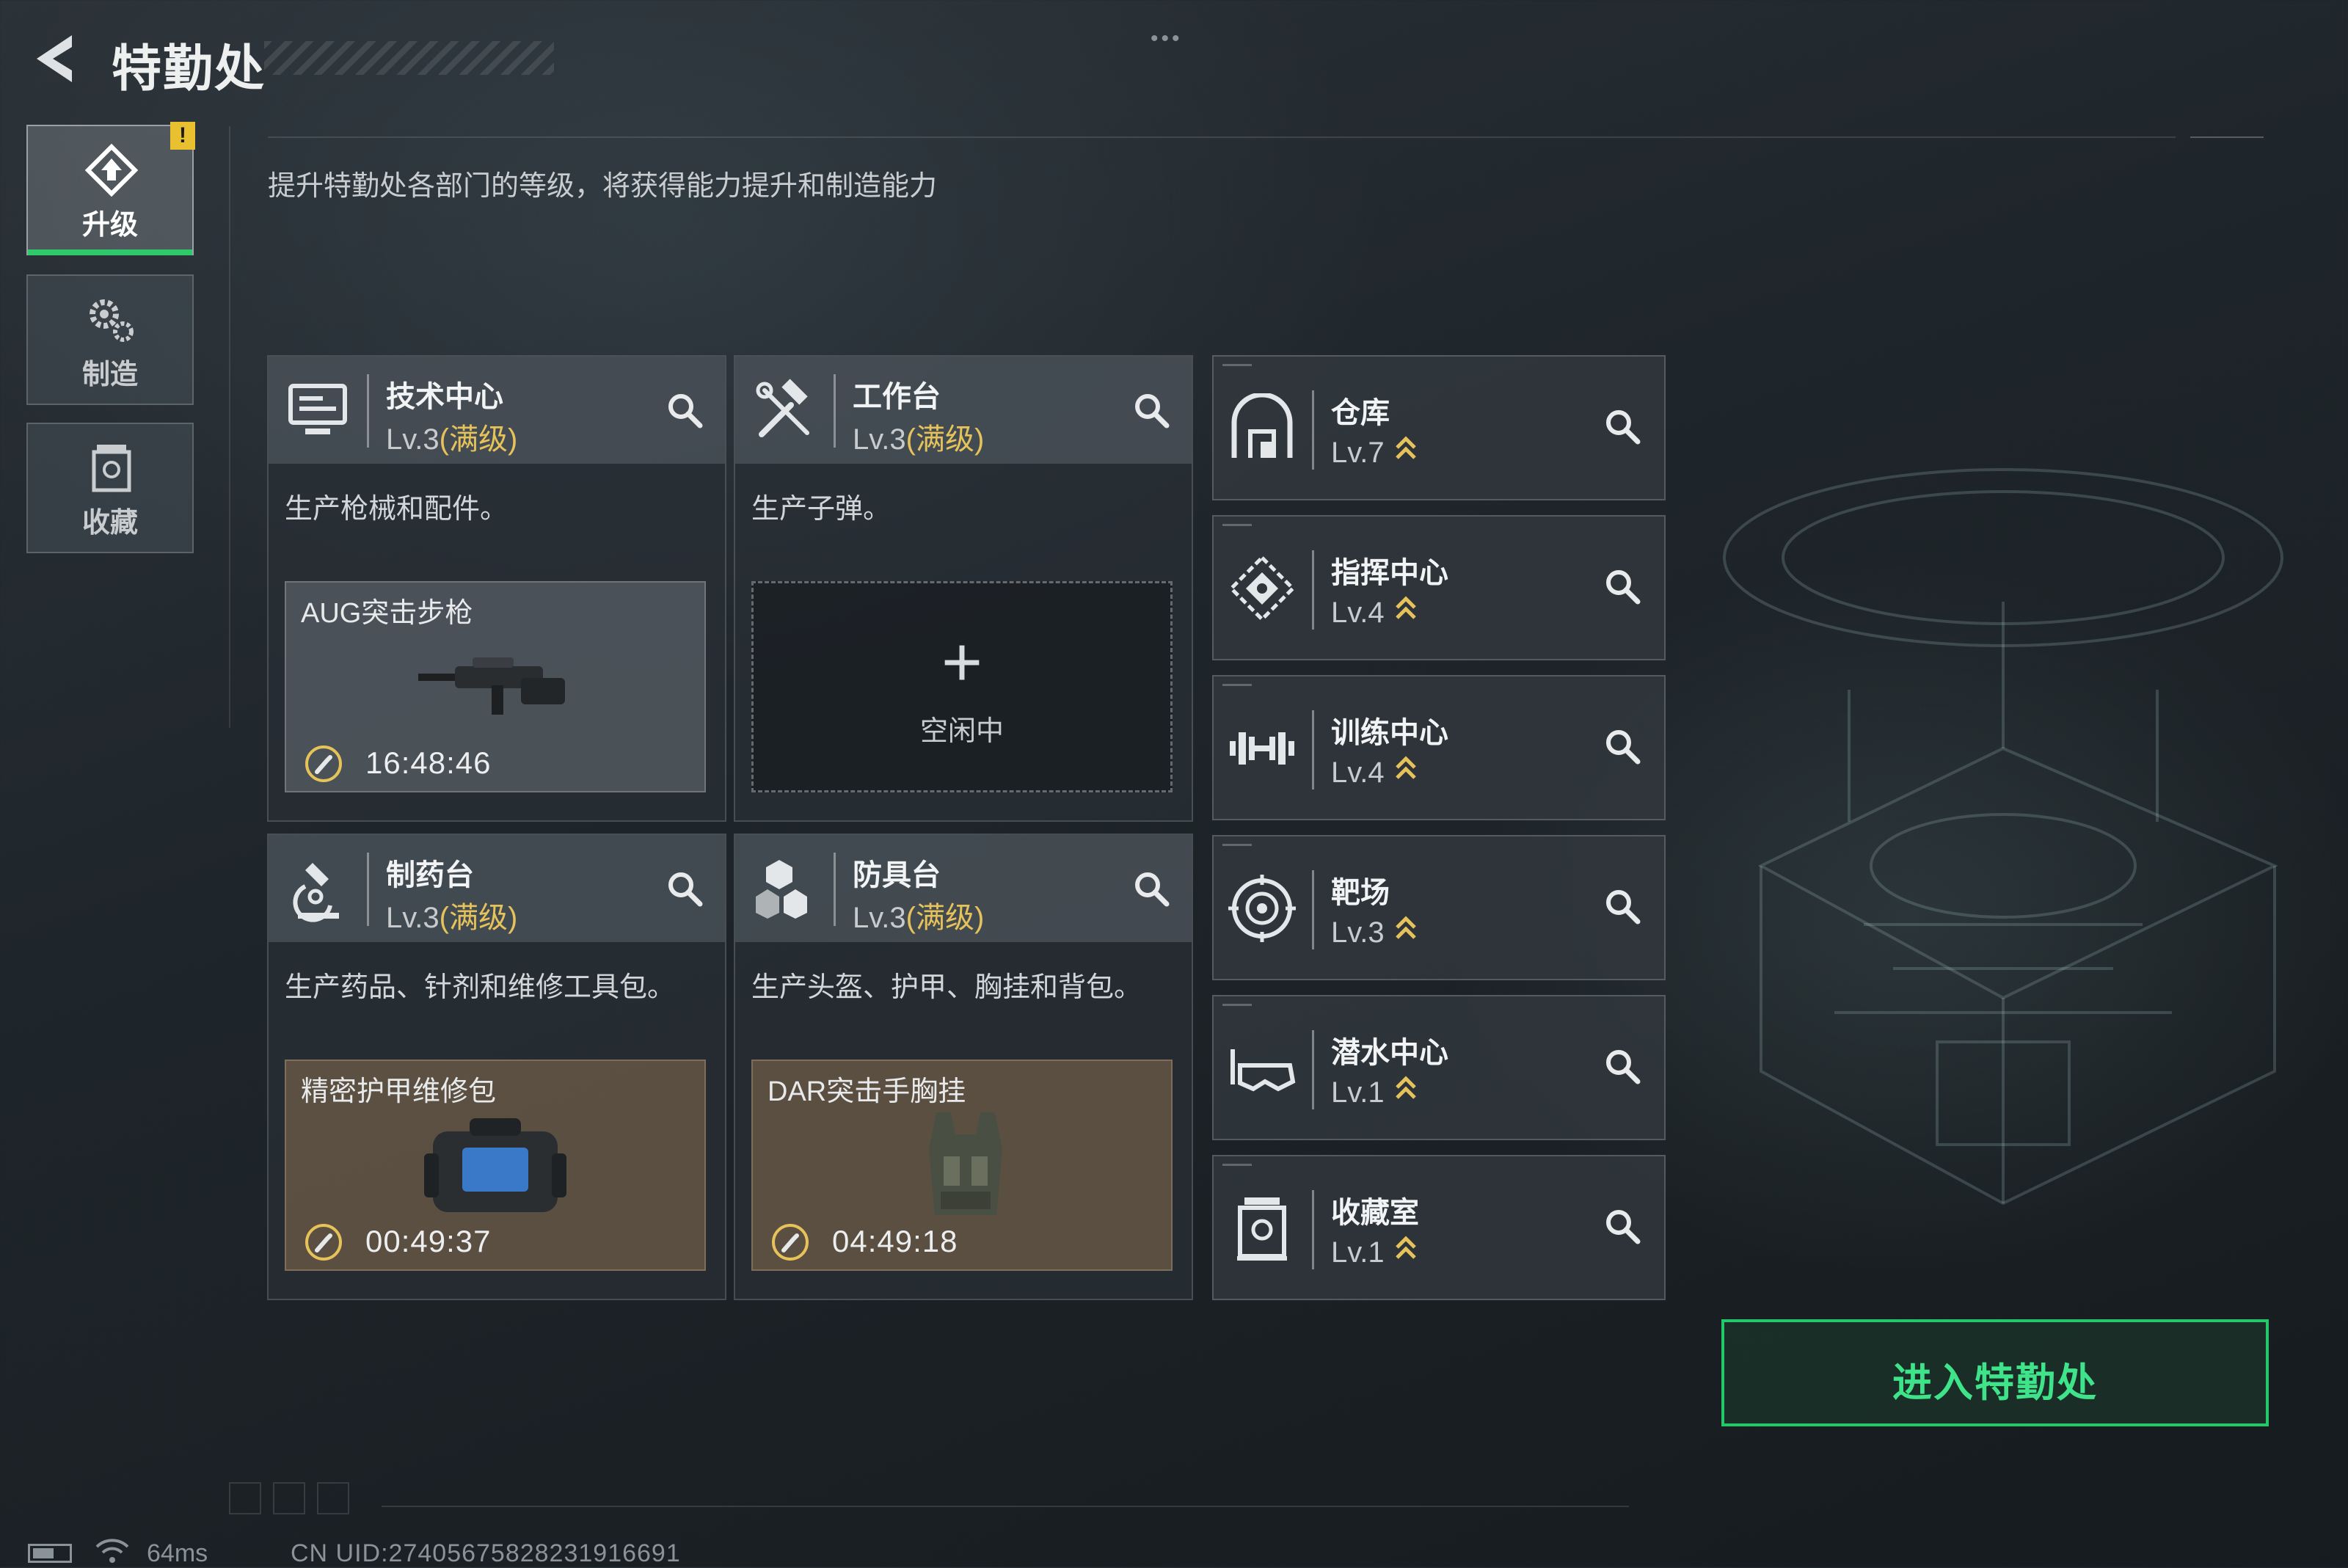 The image size is (2348, 1568). I want to click on department-level: Lv.3, so click(1374, 931).